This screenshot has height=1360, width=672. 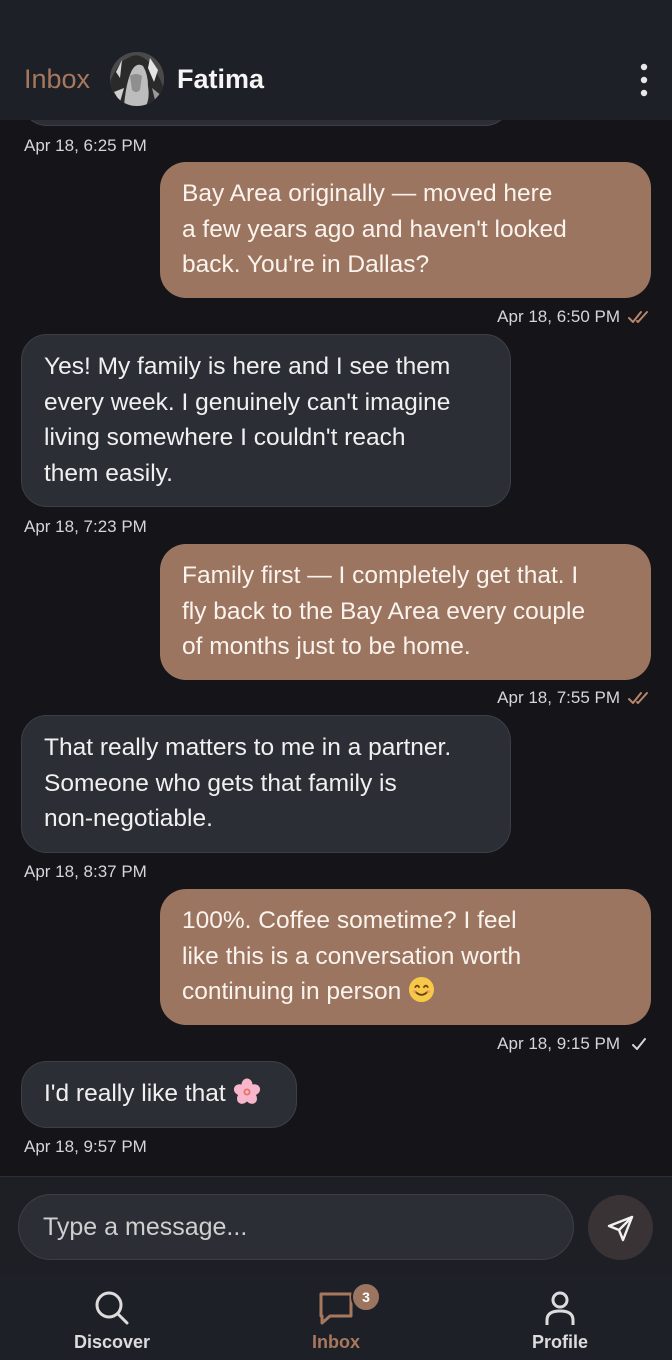 I want to click on nav-label: Inbox, so click(x=336, y=1342).